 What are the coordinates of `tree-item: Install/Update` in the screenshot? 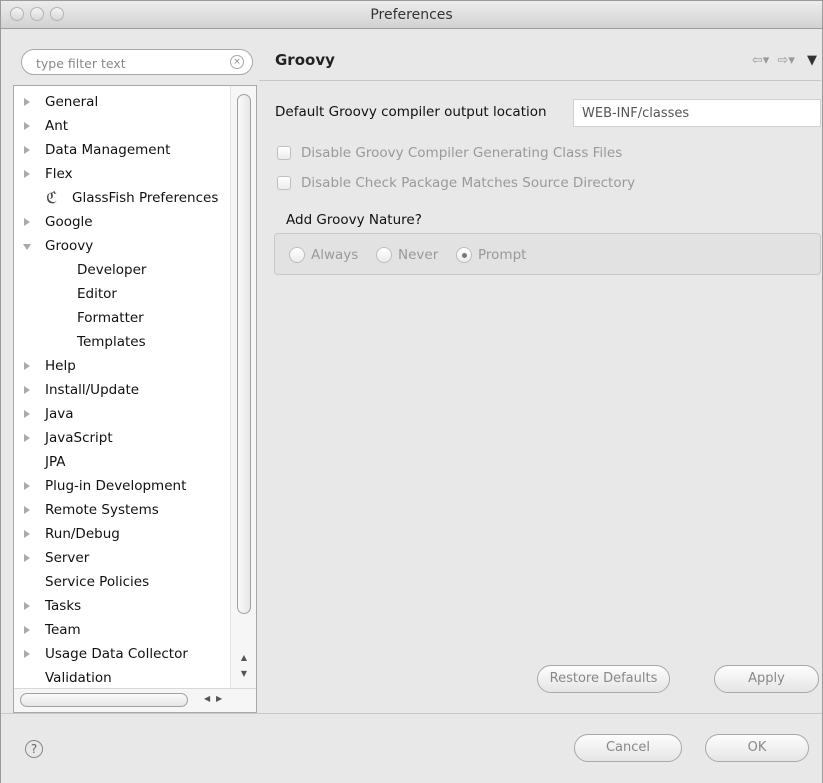 It's located at (122, 390).